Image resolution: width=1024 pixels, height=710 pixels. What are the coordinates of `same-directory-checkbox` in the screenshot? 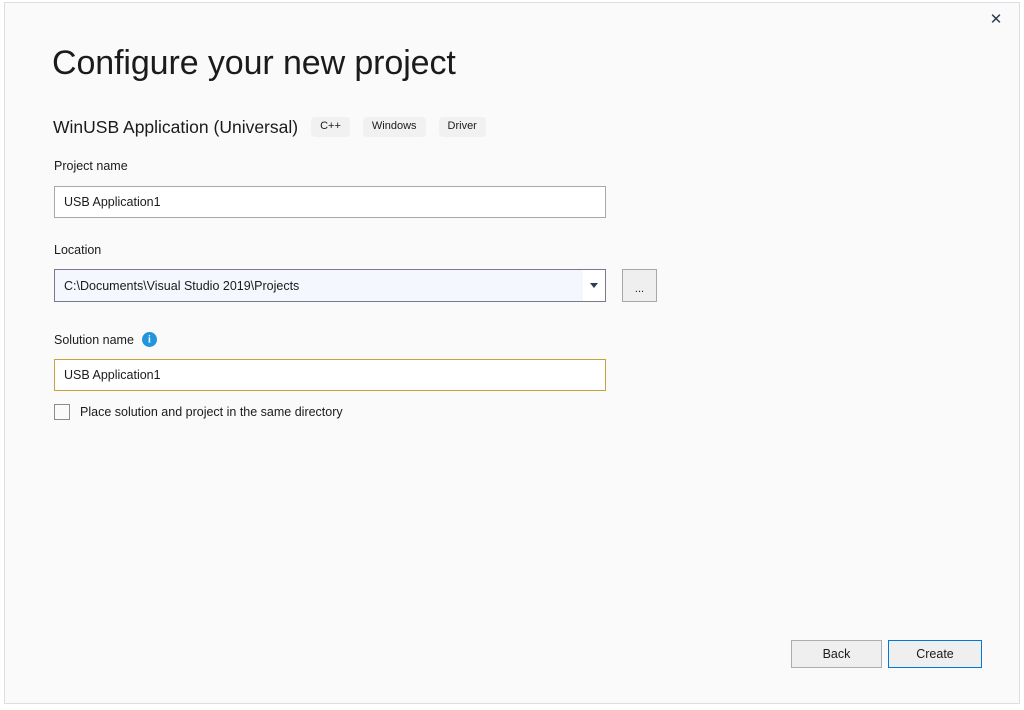 It's located at (62, 412).